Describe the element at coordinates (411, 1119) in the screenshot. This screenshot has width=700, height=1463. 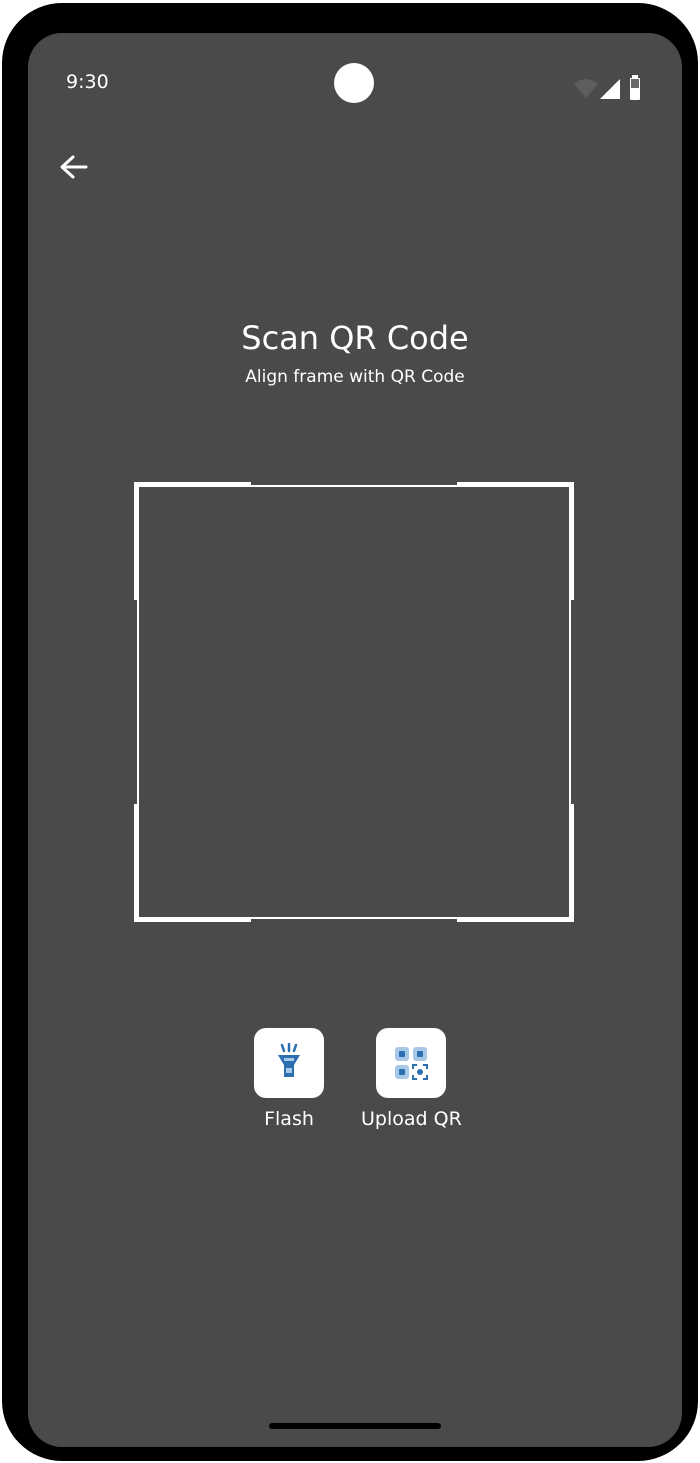
I see `upload-qr-label: Upload QR` at that location.